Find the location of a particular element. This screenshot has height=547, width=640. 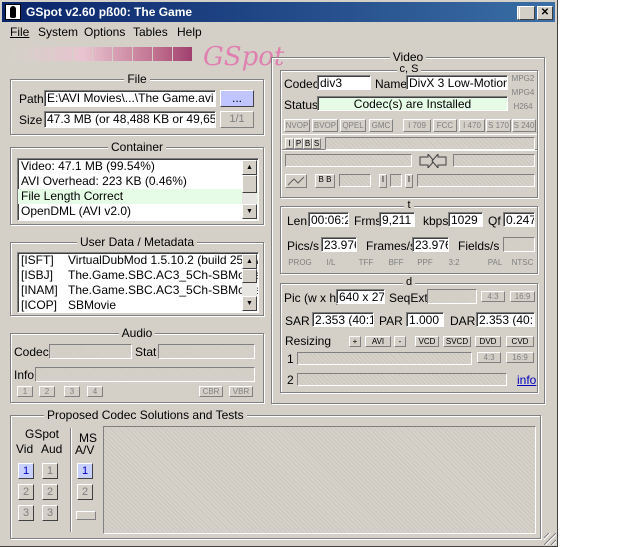

ms-2-button: 2 is located at coordinates (85, 492).